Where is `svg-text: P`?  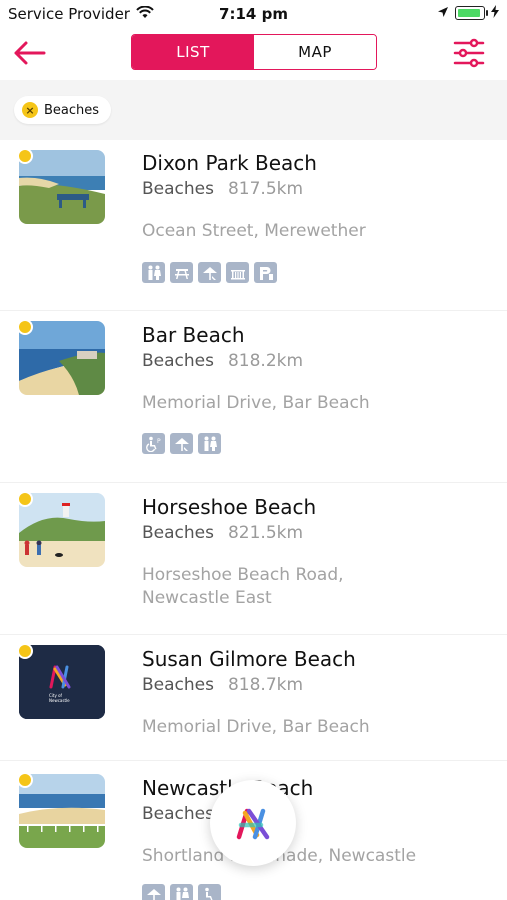 svg-text: P is located at coordinates (159, 441).